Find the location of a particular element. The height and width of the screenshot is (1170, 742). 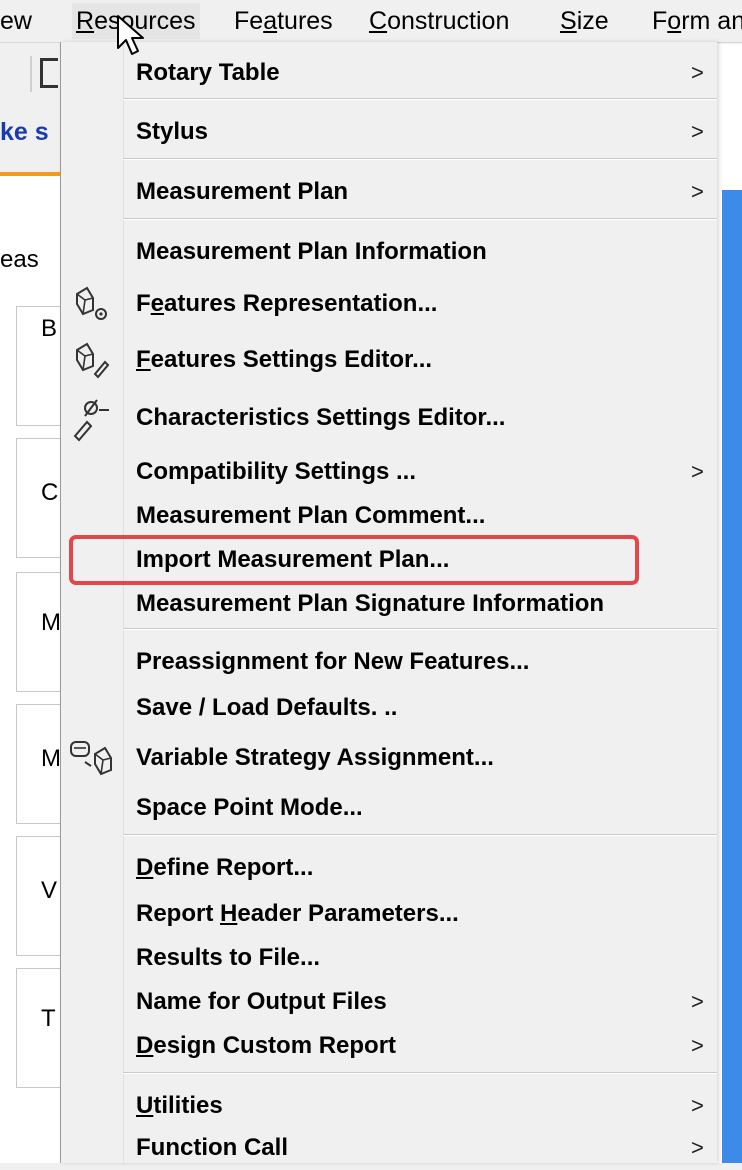

background-box-letter: V is located at coordinates (49, 890).